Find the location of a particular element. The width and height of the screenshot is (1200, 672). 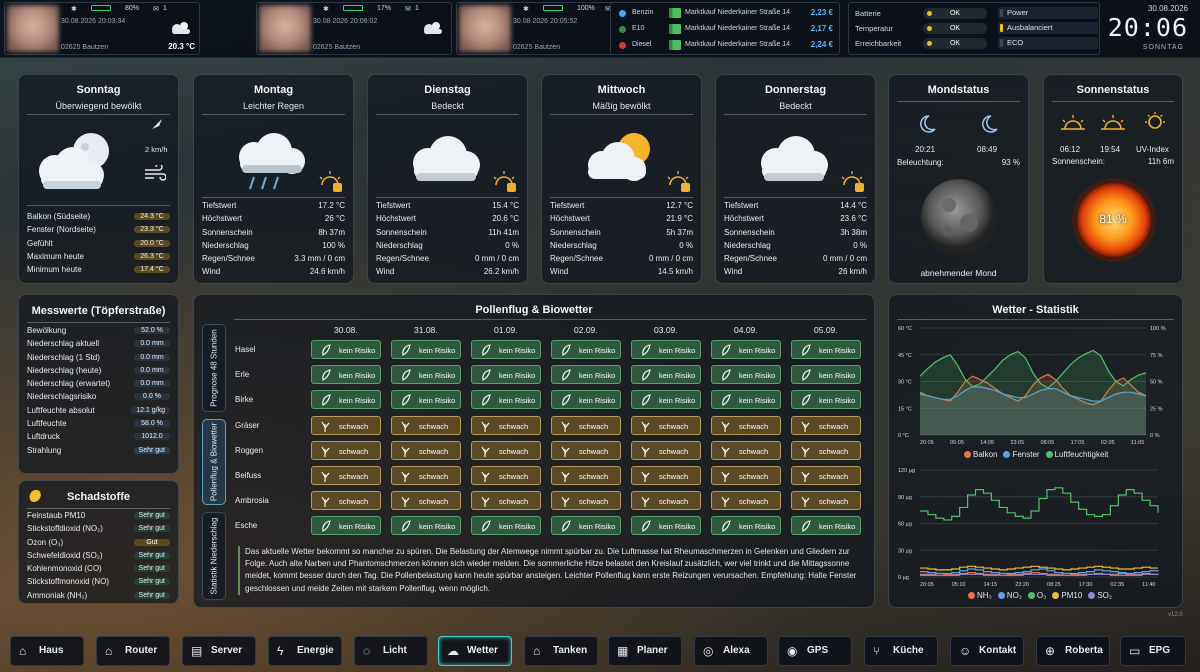

nav-wetter: ☁ Wetter is located at coordinates (475, 651).